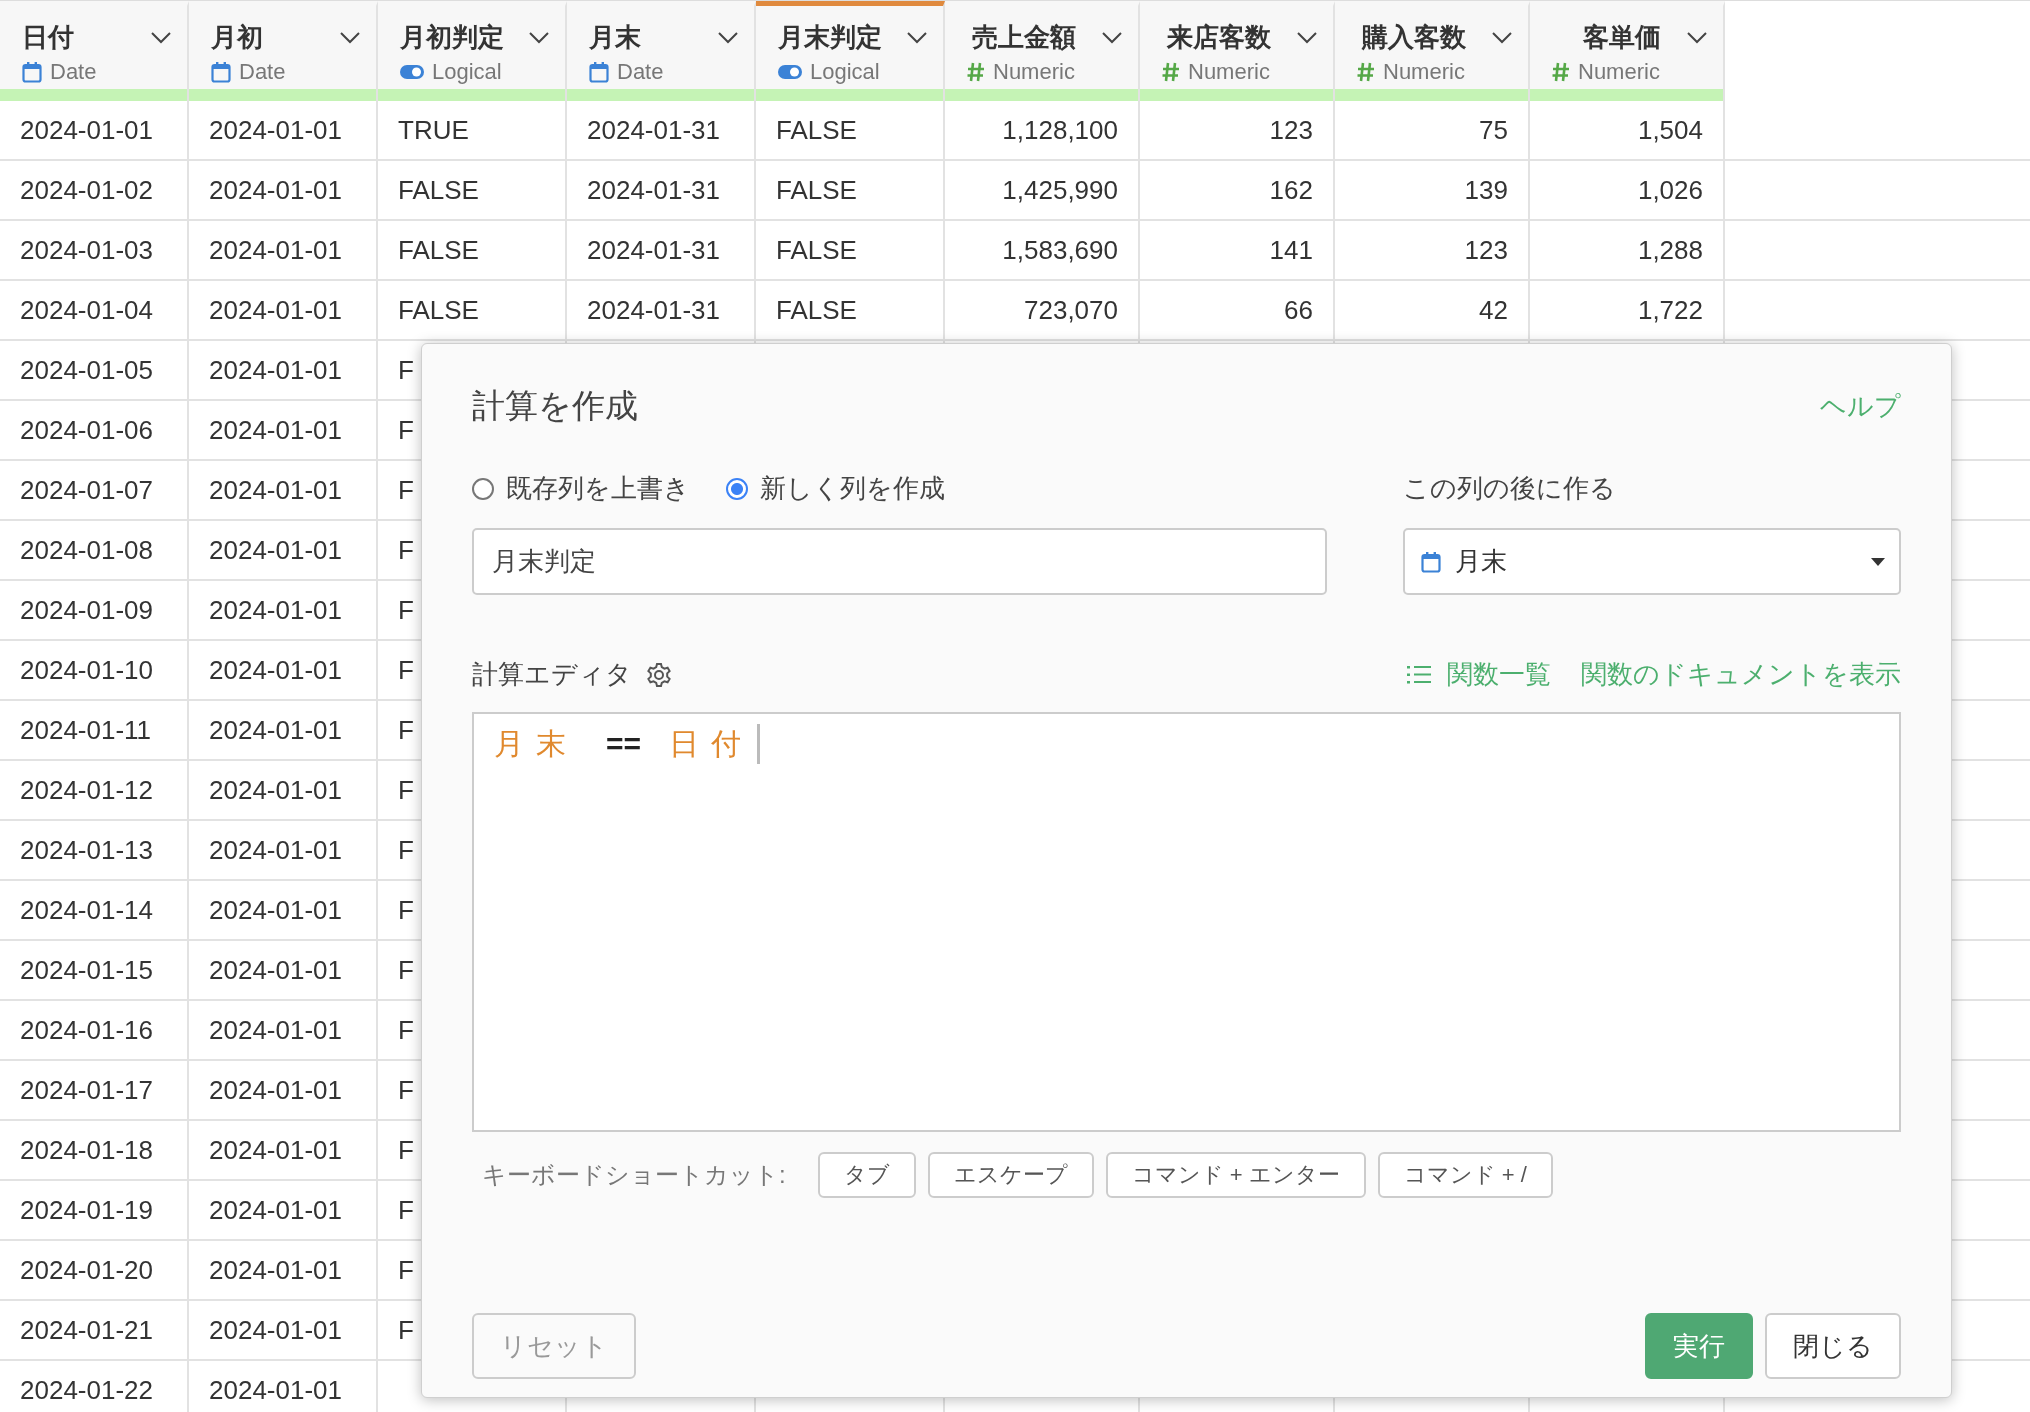 The width and height of the screenshot is (2030, 1412). I want to click on table-cell: 1,583,690, so click(1060, 250).